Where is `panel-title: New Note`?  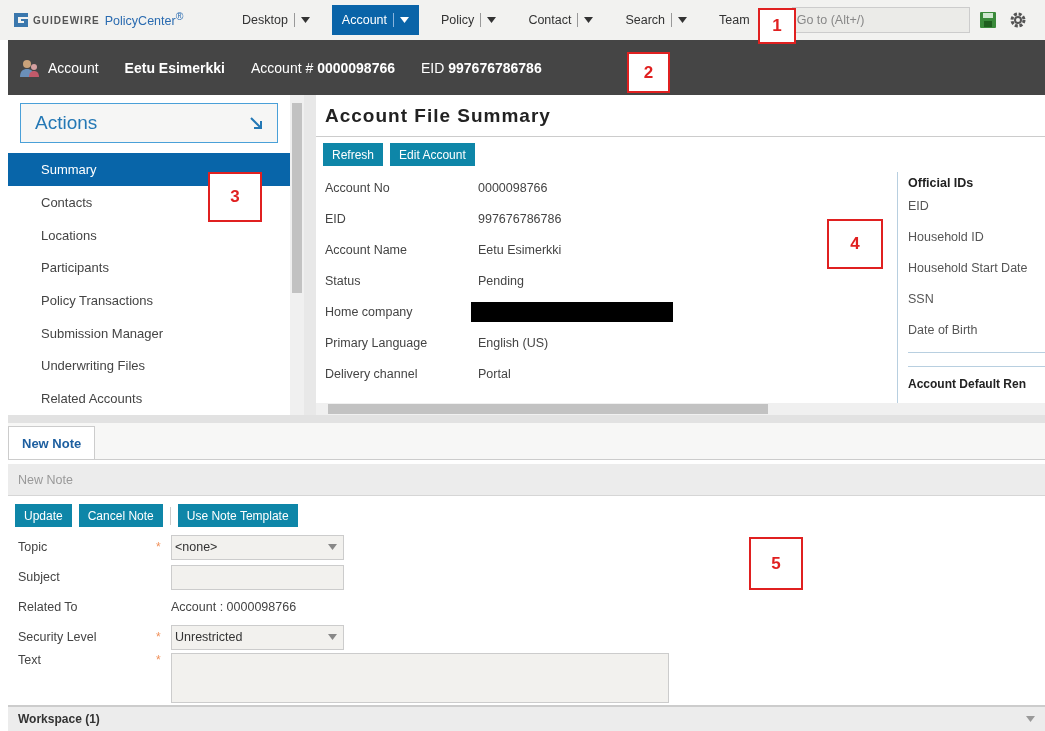 panel-title: New Note is located at coordinates (526, 480).